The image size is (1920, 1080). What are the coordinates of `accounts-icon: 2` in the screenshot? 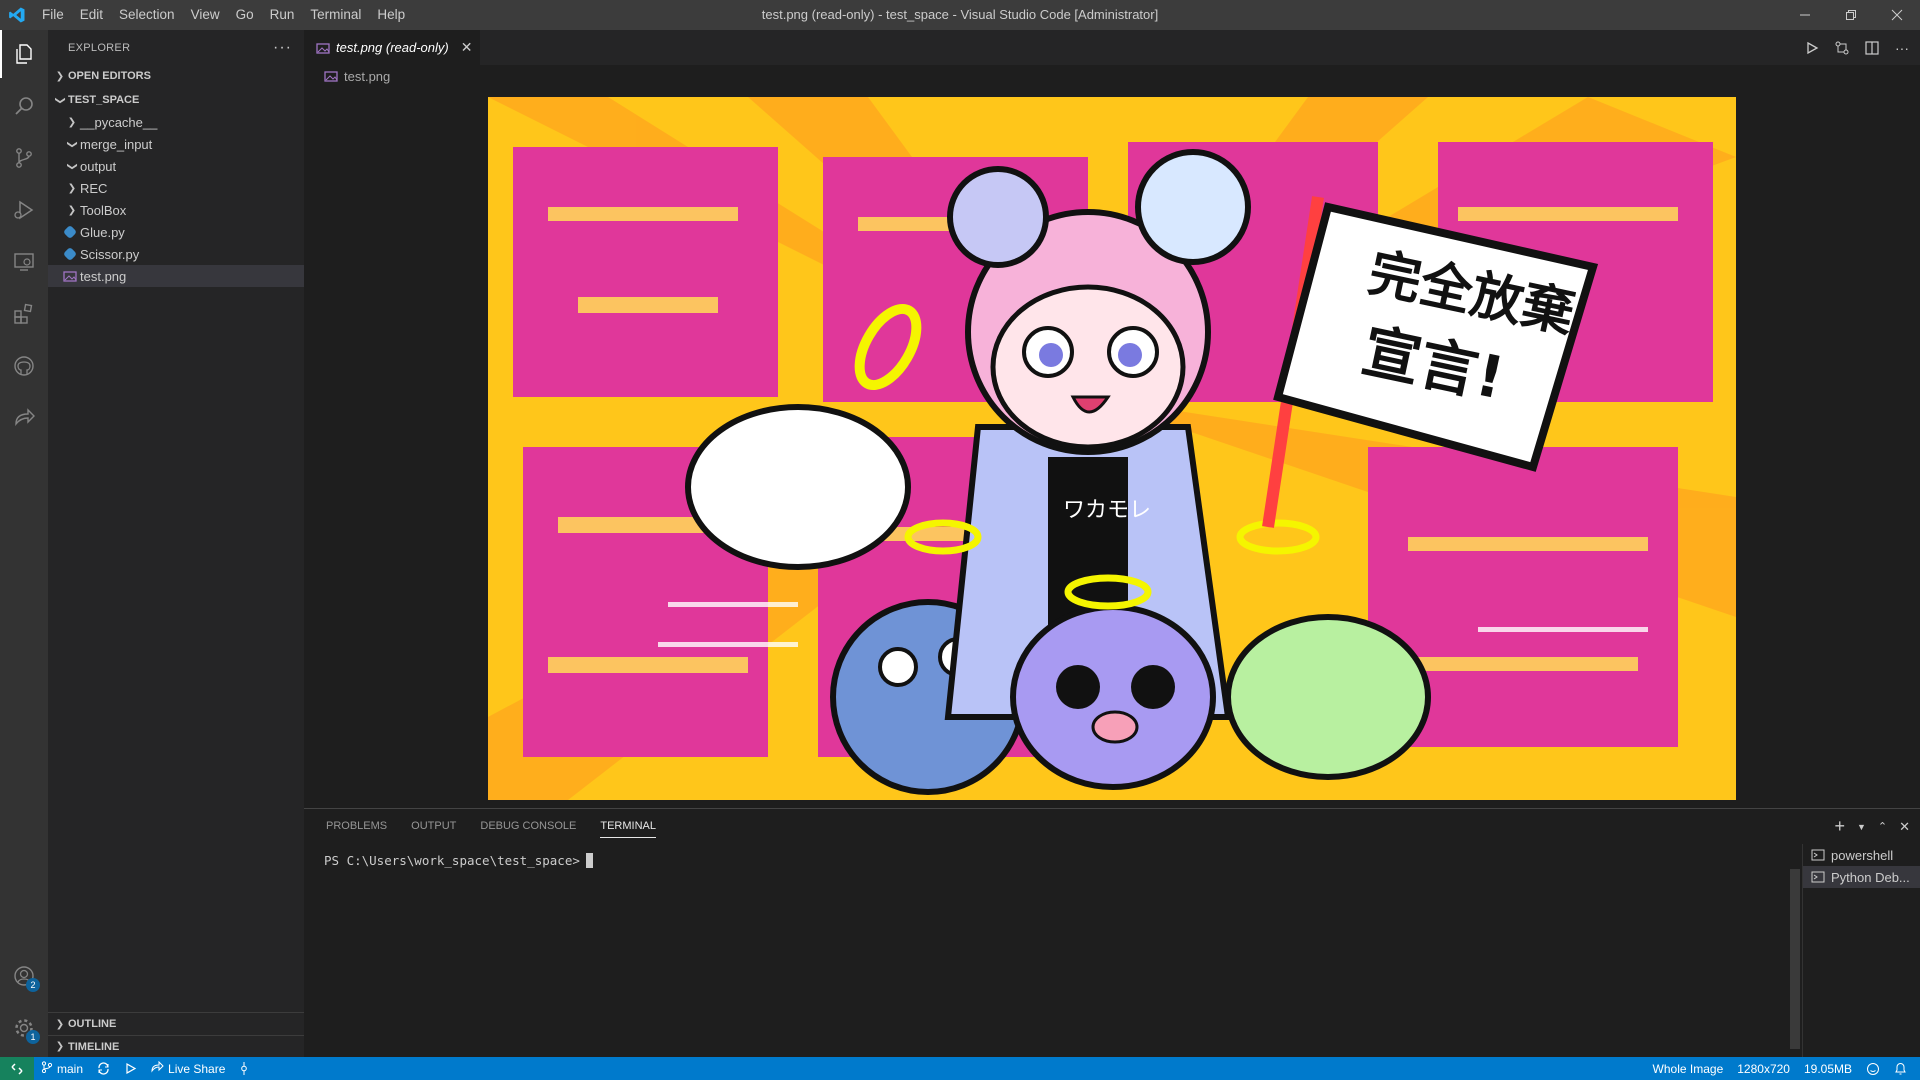 It's located at (24, 976).